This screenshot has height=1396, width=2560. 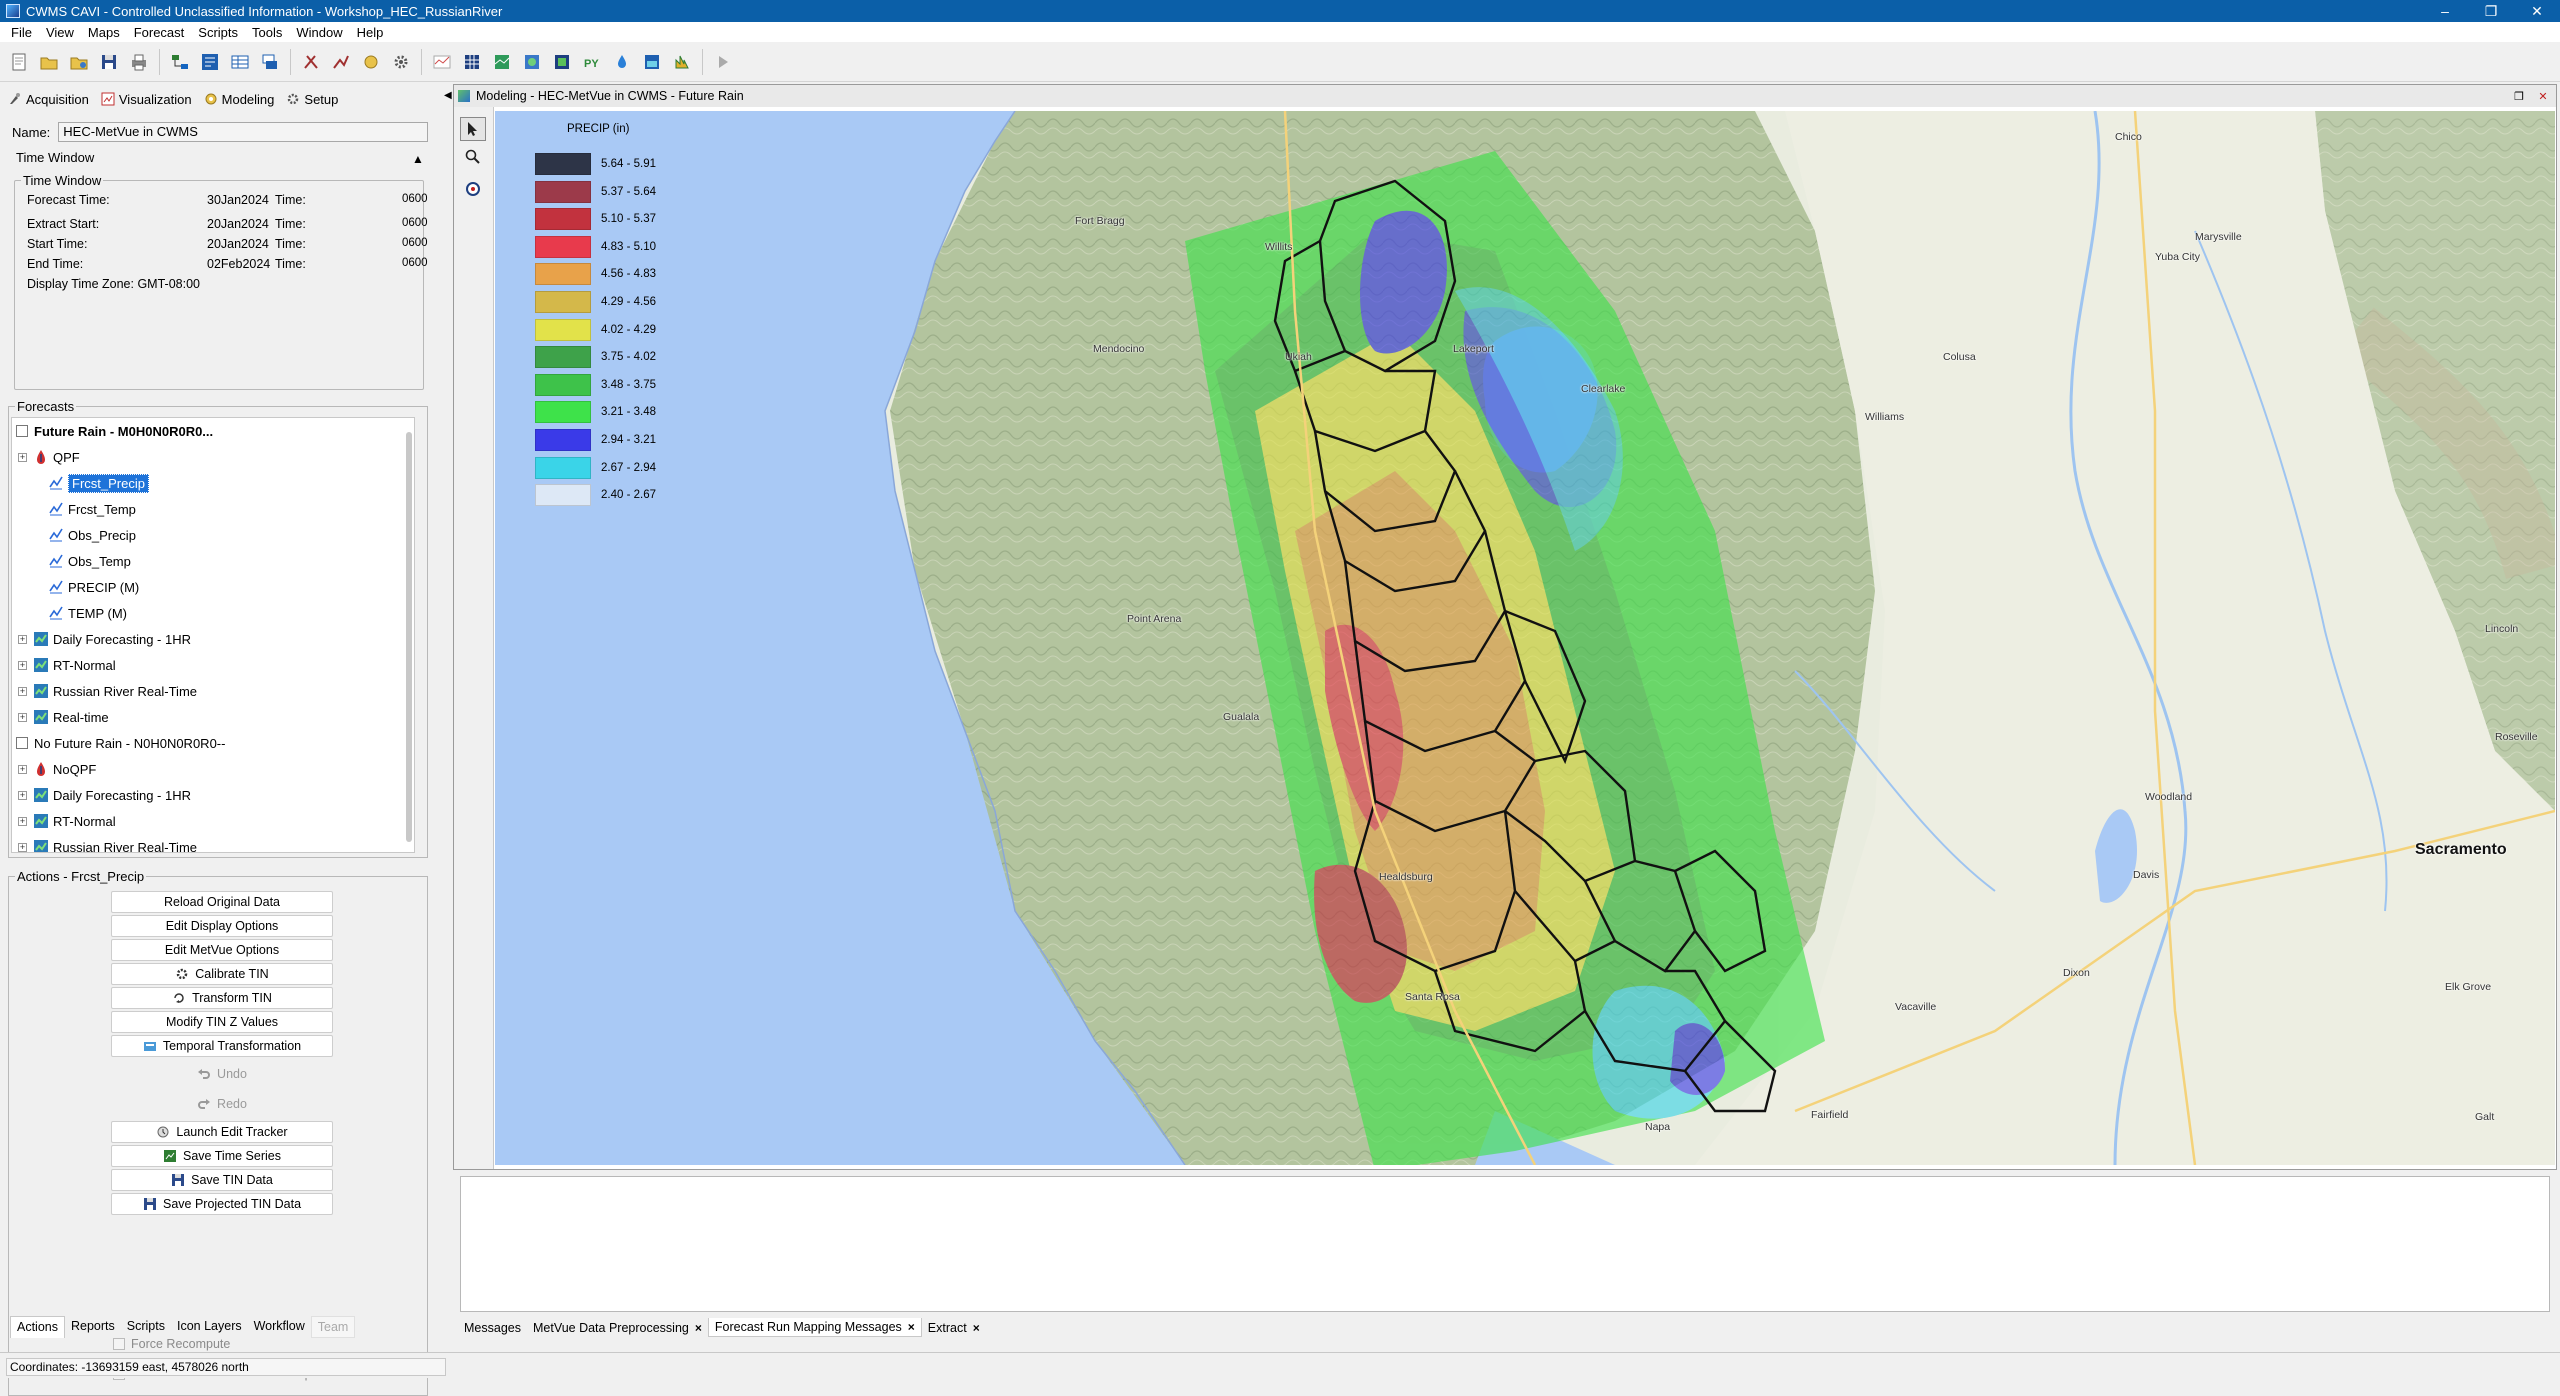 What do you see at coordinates (2445, 11) in the screenshot?
I see `minimize-button: –` at bounding box center [2445, 11].